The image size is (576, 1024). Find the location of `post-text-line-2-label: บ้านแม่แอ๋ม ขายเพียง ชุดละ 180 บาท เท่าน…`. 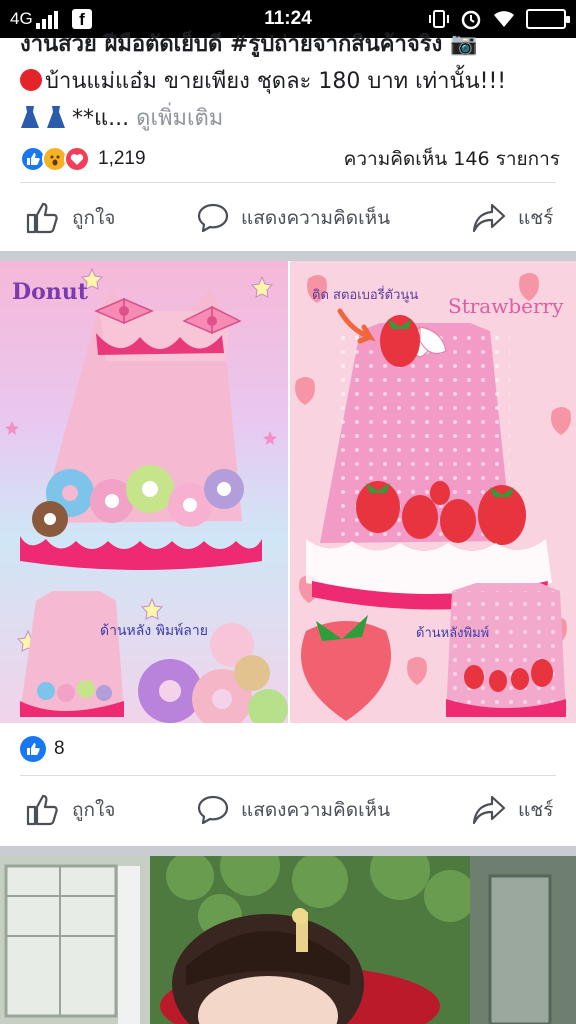

post-text-line-2-label: บ้านแม่แอ๋ม ขายเพียง ชุดละ 180 บาท เท่าน… is located at coordinates (276, 81).